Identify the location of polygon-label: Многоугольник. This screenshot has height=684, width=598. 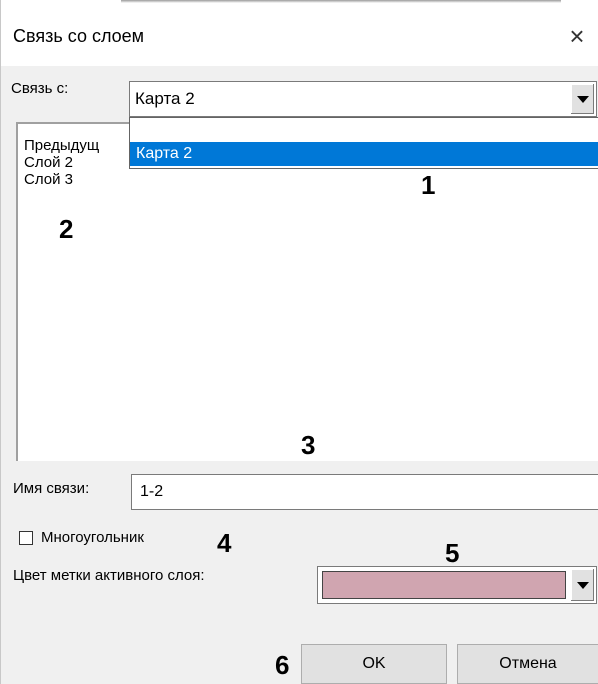
(92, 537).